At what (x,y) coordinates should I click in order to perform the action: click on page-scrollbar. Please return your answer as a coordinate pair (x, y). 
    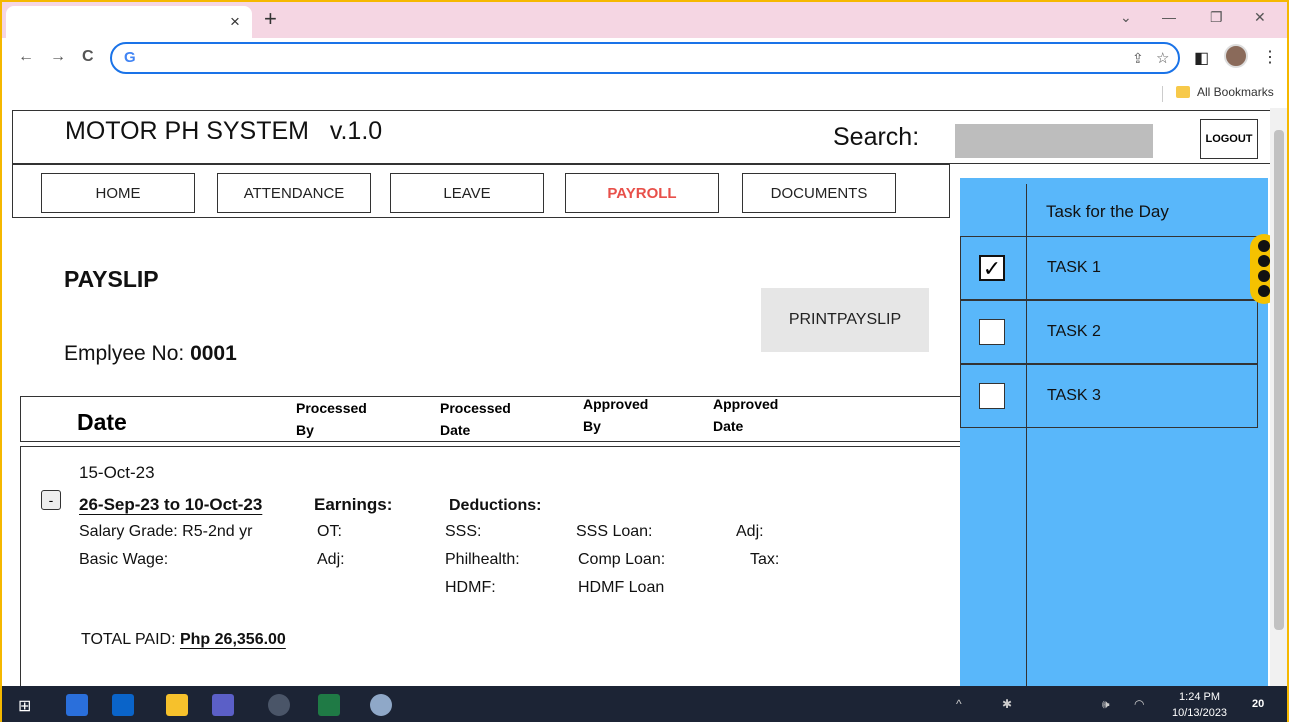
    Looking at the image, I should click on (1278, 397).